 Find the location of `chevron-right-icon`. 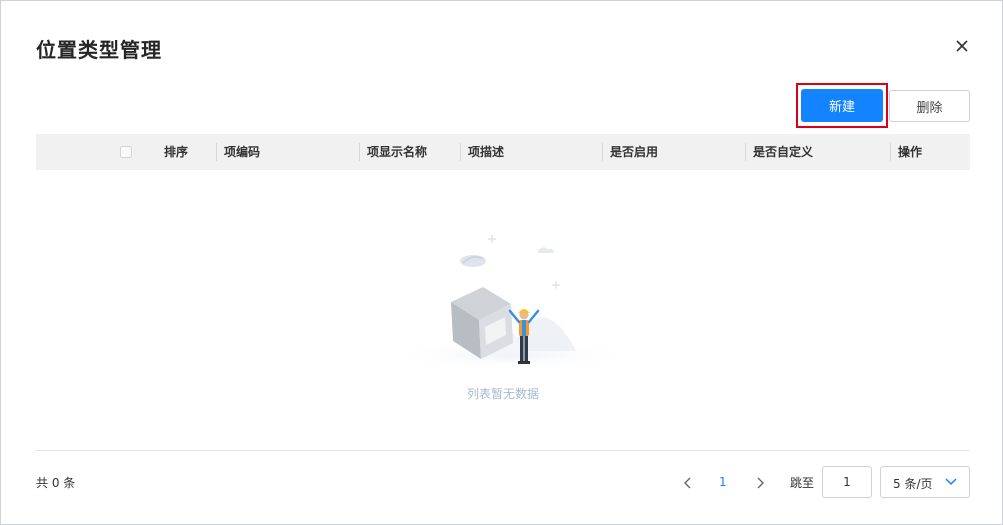

chevron-right-icon is located at coordinates (760, 483).